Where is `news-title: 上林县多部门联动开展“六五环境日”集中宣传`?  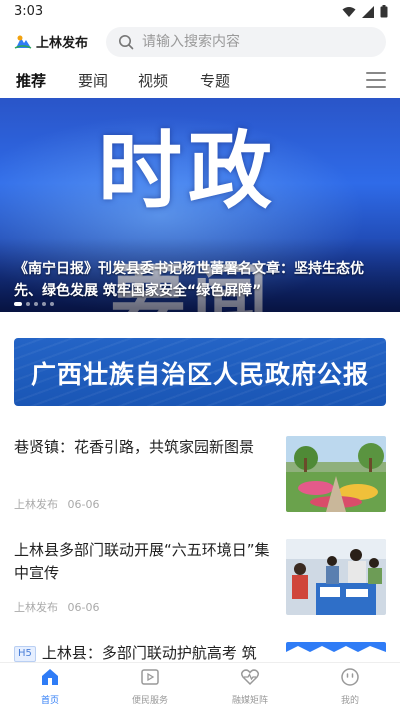
news-title: 上林县多部门联动开展“六五环境日”集中宣传 is located at coordinates (142, 561).